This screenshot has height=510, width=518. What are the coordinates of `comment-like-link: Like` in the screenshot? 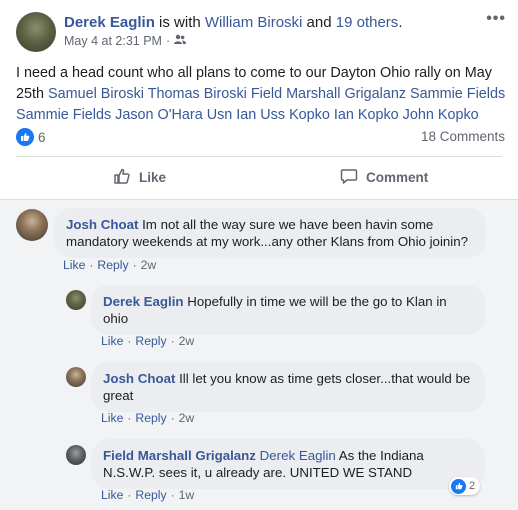 It's located at (74, 265).